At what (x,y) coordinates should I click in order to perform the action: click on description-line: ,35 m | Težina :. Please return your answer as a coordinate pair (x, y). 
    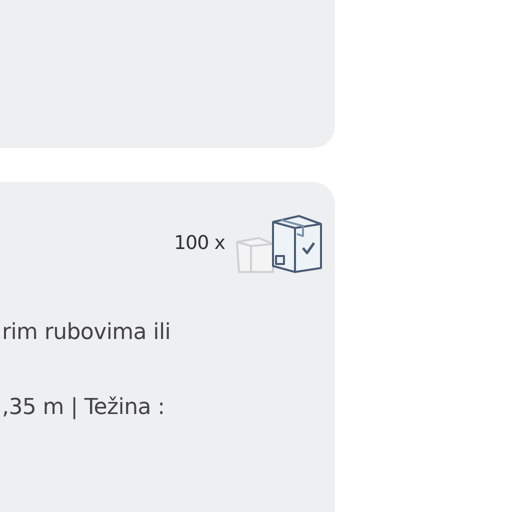
    Looking at the image, I should click on (84, 408).